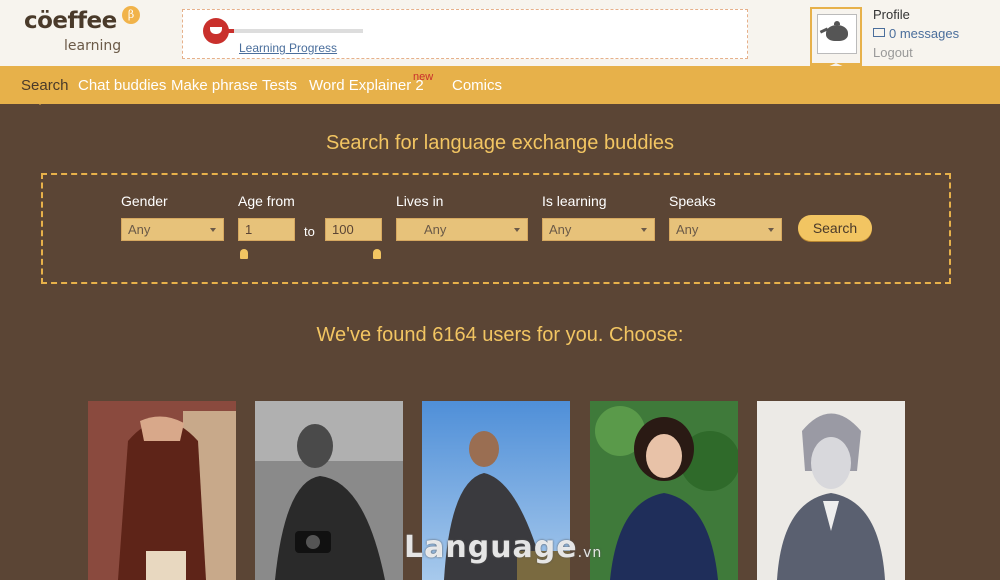  I want to click on search-title: Search for language exchange buddies, so click(500, 143).